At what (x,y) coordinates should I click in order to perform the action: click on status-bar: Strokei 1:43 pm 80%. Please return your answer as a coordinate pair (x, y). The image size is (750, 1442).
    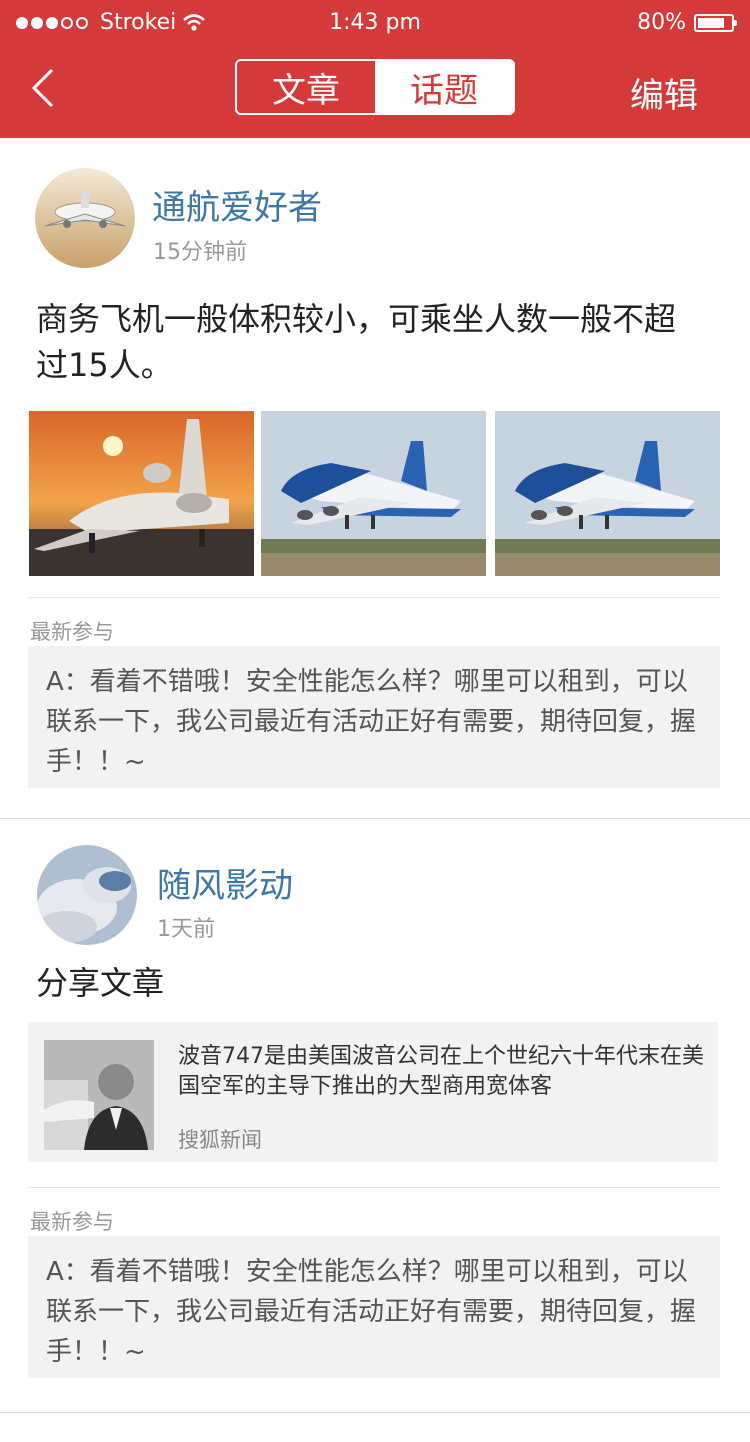
    Looking at the image, I should click on (375, 22).